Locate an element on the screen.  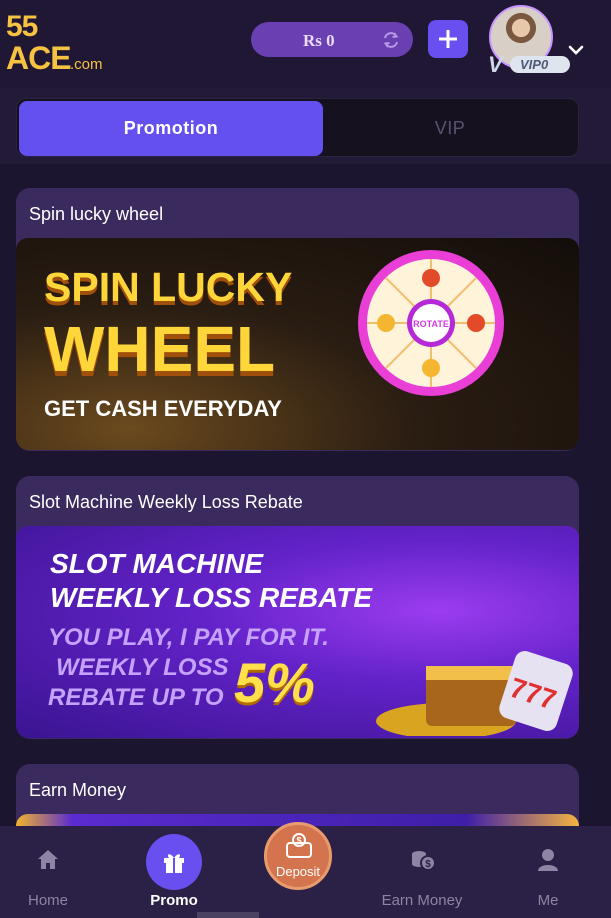
nav-earn-money-label: Earn Money is located at coordinates (422, 900).